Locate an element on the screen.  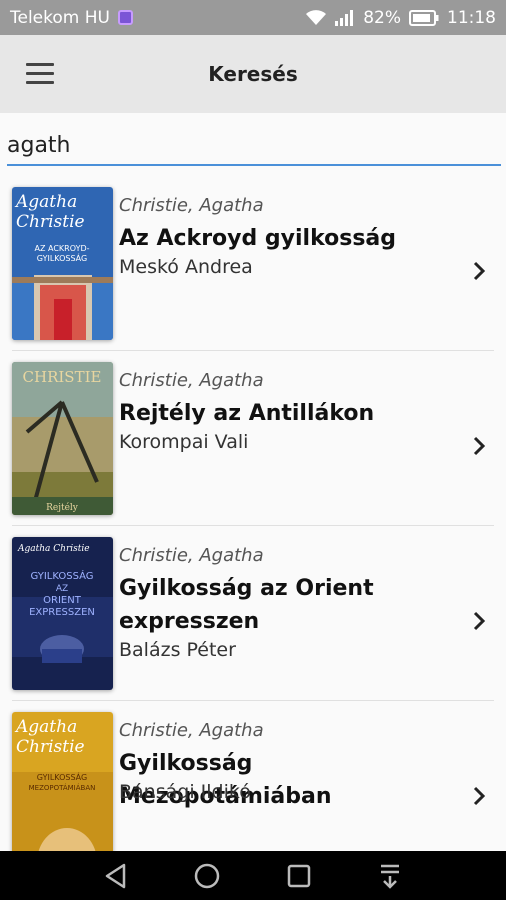
book-title: Rejtély az Antillákon is located at coordinates (247, 413).